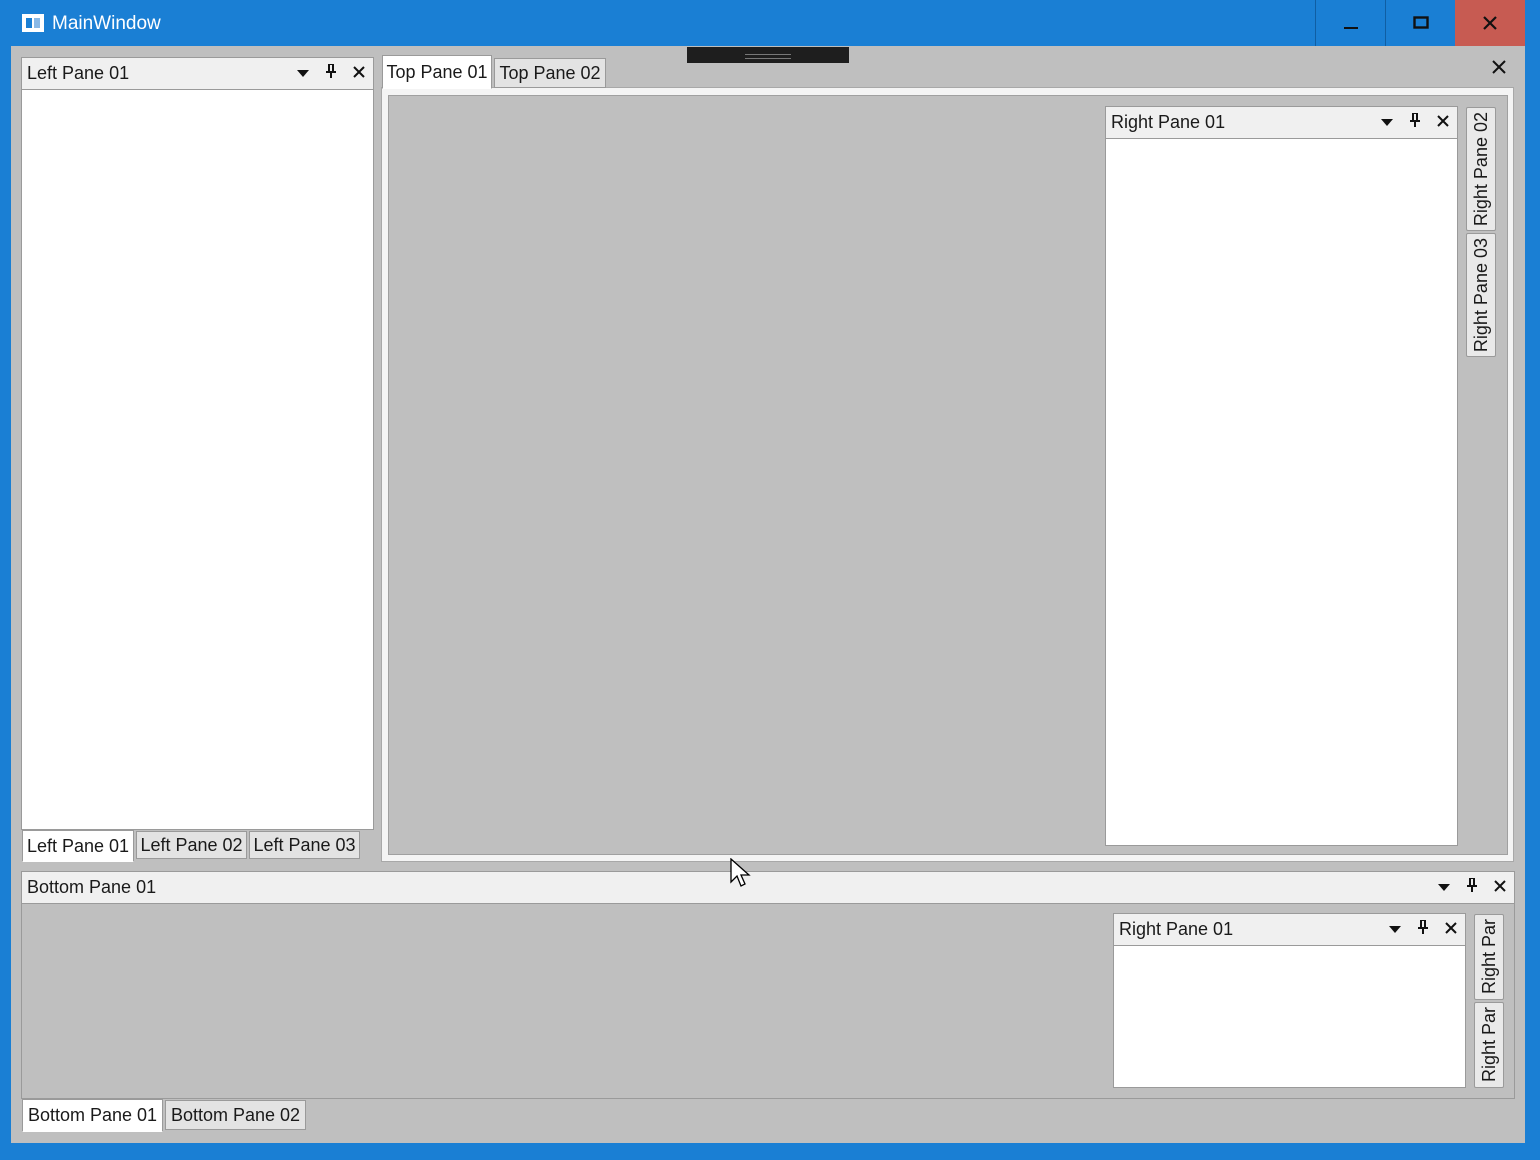  What do you see at coordinates (191, 845) in the screenshot?
I see `tab-left-pane-02: Left Pane 02` at bounding box center [191, 845].